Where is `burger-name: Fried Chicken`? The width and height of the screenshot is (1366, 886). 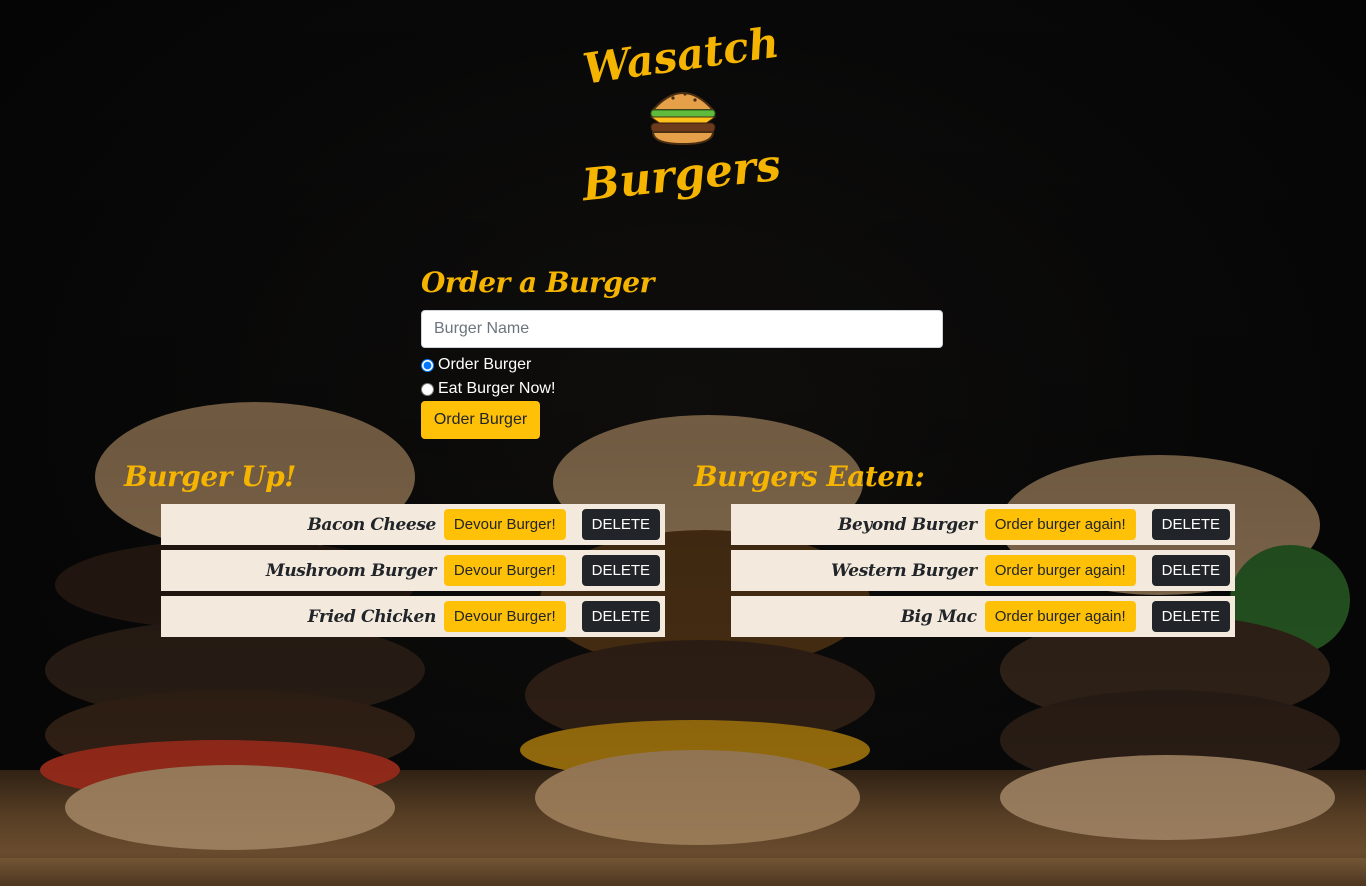 burger-name: Fried Chicken is located at coordinates (372, 616).